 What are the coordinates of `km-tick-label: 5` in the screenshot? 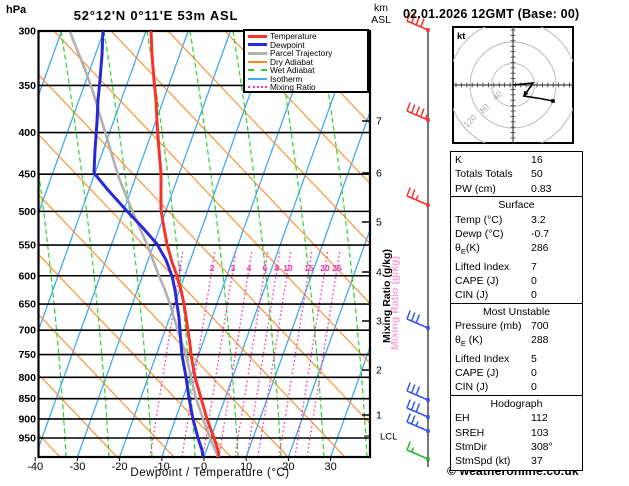 It's located at (379, 223).